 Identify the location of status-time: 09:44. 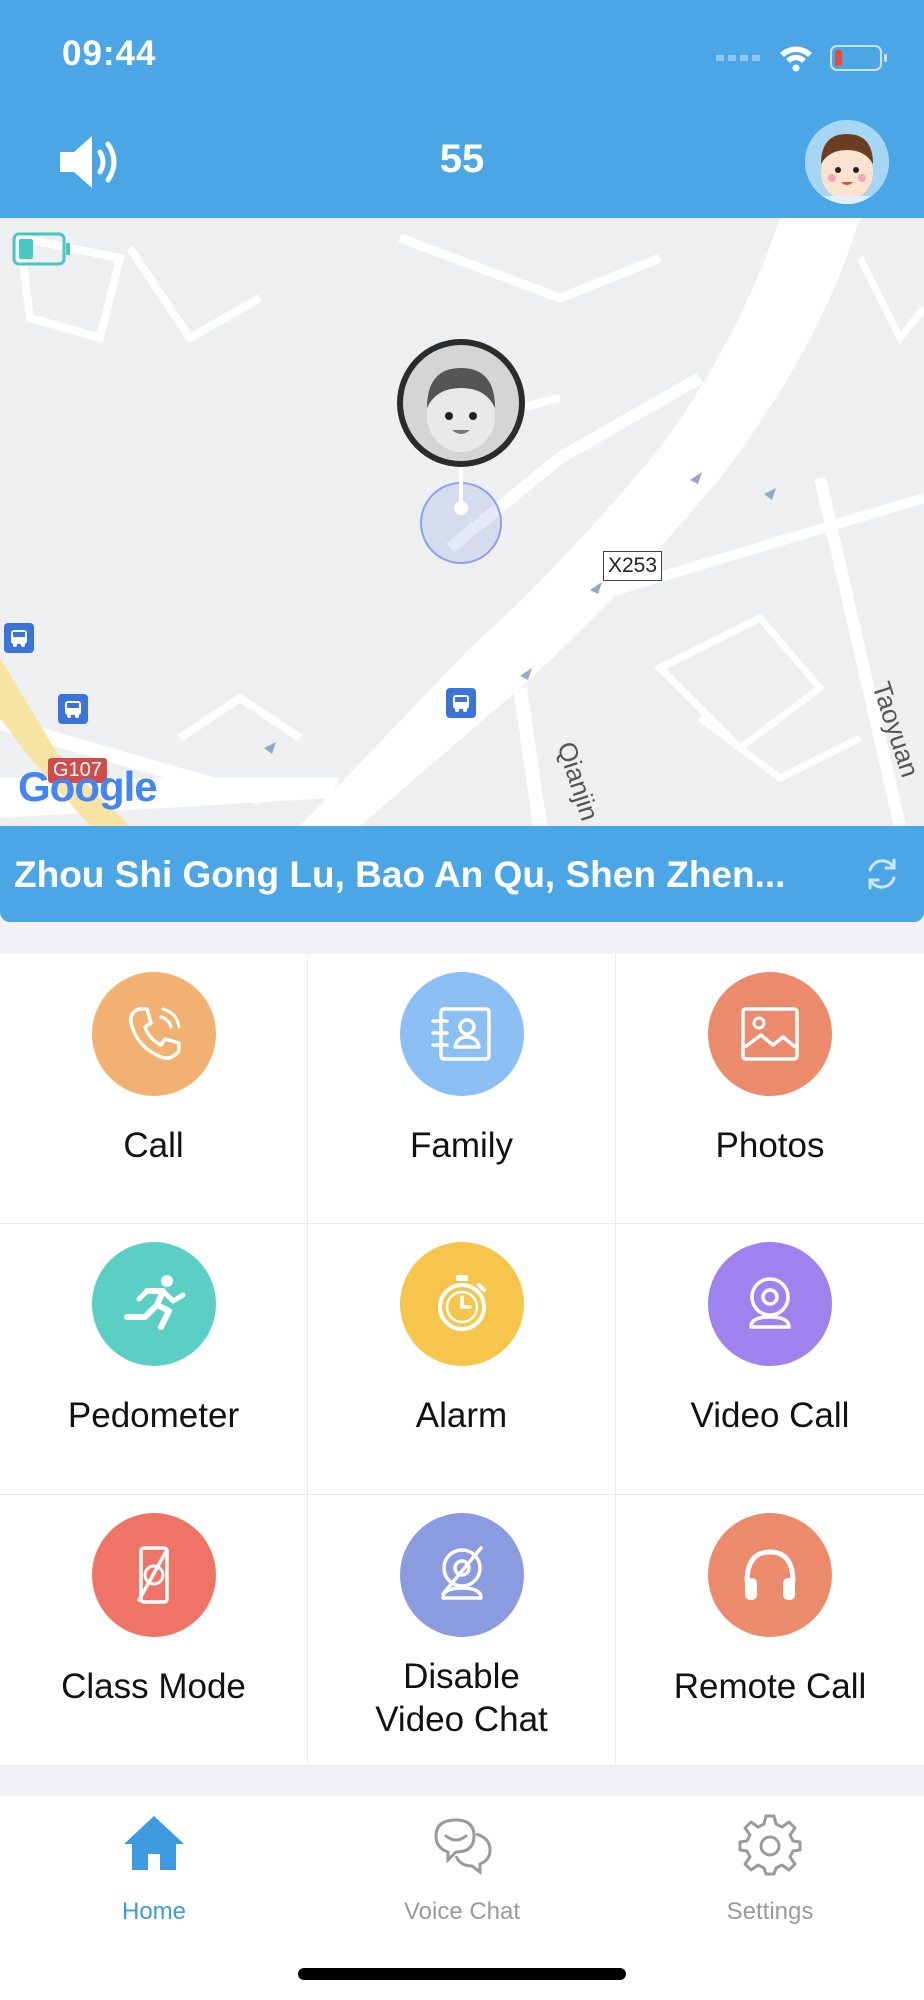
(109, 53).